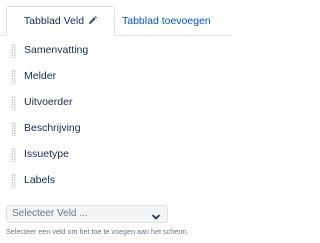  Describe the element at coordinates (54, 21) in the screenshot. I see `tab-field-label: Tabblad Veld` at that location.